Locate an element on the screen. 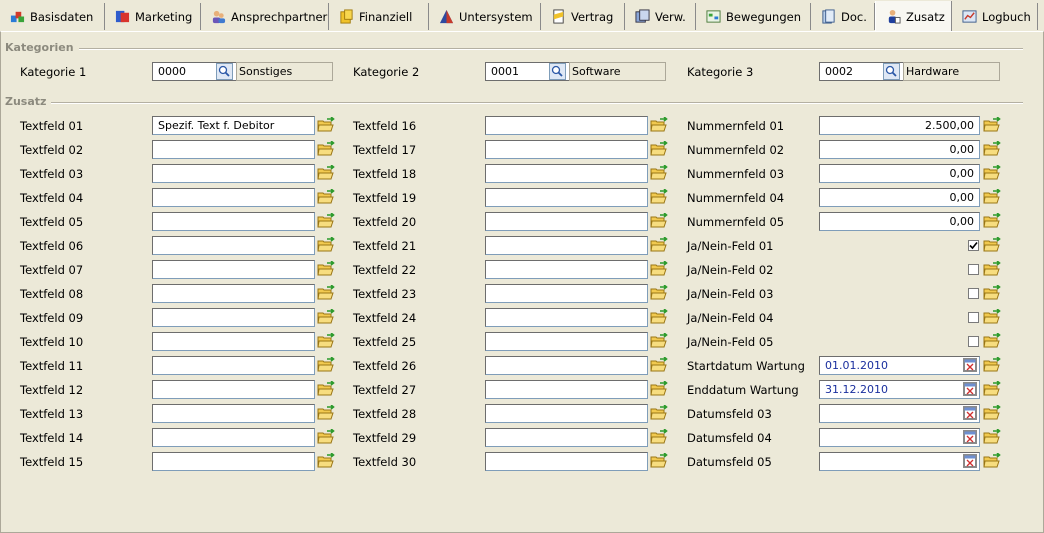 This screenshot has width=1044, height=533. textfeld-02-input is located at coordinates (233, 149).